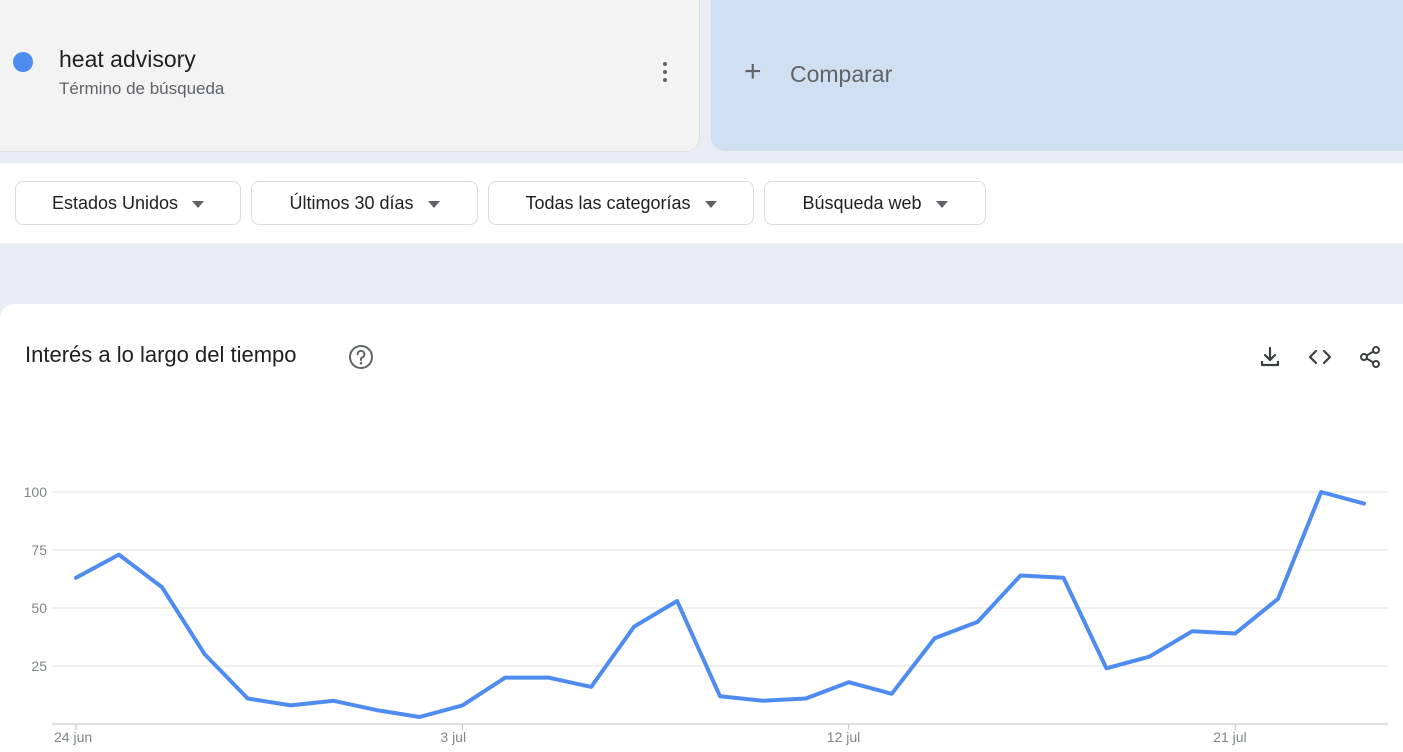 This screenshot has height=752, width=1403. What do you see at coordinates (39, 550) in the screenshot?
I see `y-tick-label: 75` at bounding box center [39, 550].